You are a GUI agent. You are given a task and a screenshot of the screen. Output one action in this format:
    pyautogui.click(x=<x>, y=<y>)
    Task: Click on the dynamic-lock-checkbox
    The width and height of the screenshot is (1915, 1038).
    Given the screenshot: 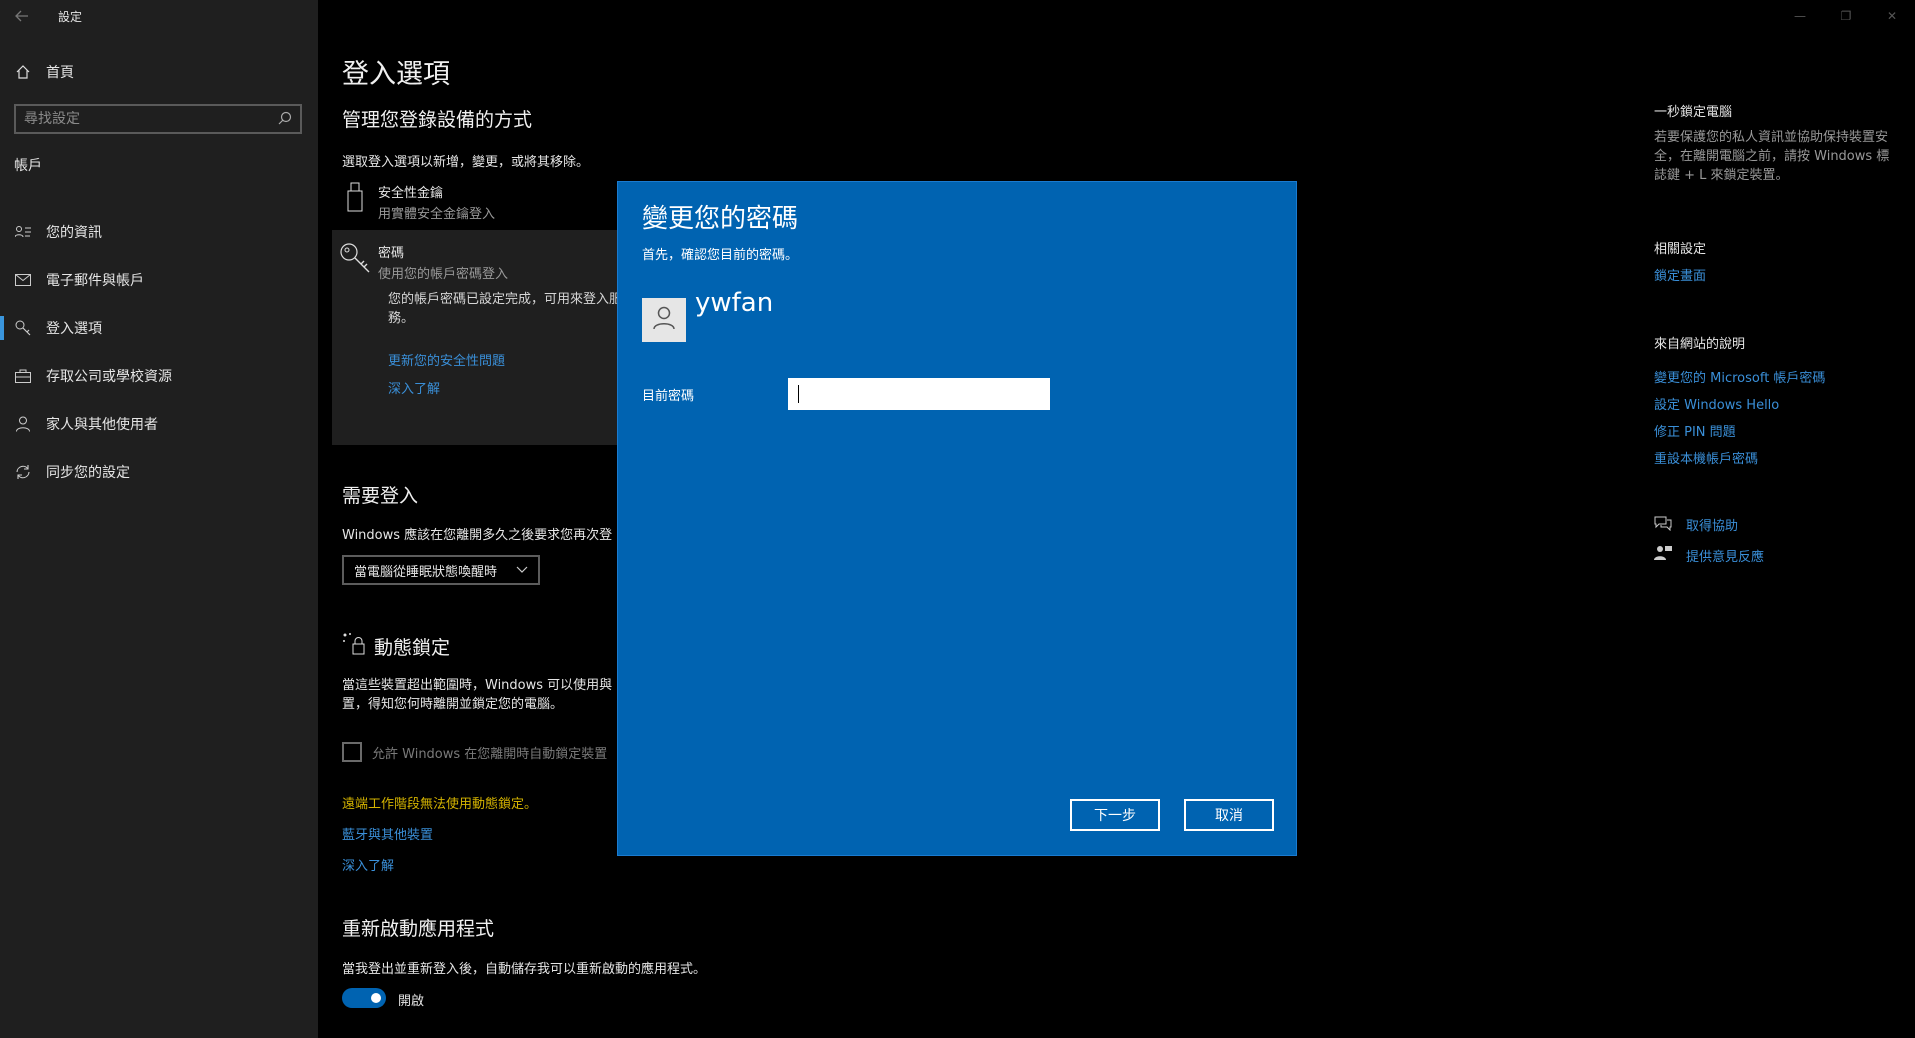 What is the action you would take?
    pyautogui.click(x=352, y=752)
    